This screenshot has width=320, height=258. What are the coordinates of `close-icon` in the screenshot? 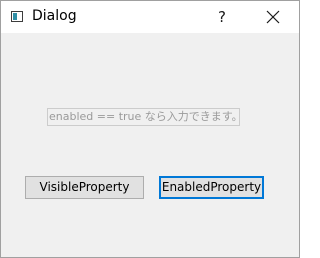 It's located at (273, 17).